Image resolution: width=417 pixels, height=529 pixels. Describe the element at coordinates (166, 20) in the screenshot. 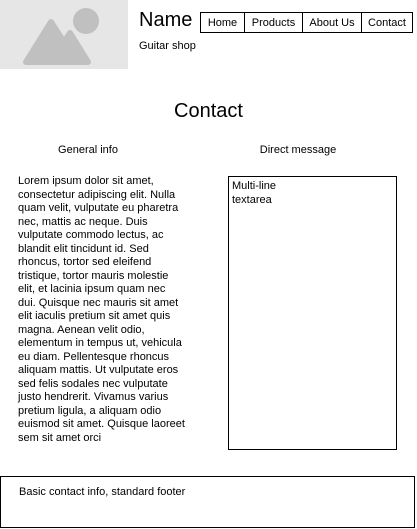

I see `site-name: Name` at that location.